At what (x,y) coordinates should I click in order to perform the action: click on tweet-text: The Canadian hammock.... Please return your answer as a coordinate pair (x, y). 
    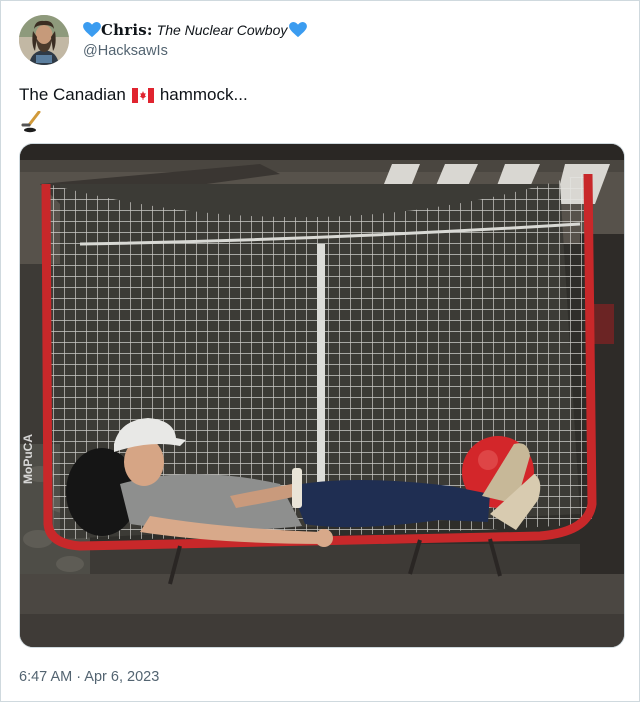
    Looking at the image, I should click on (133, 95).